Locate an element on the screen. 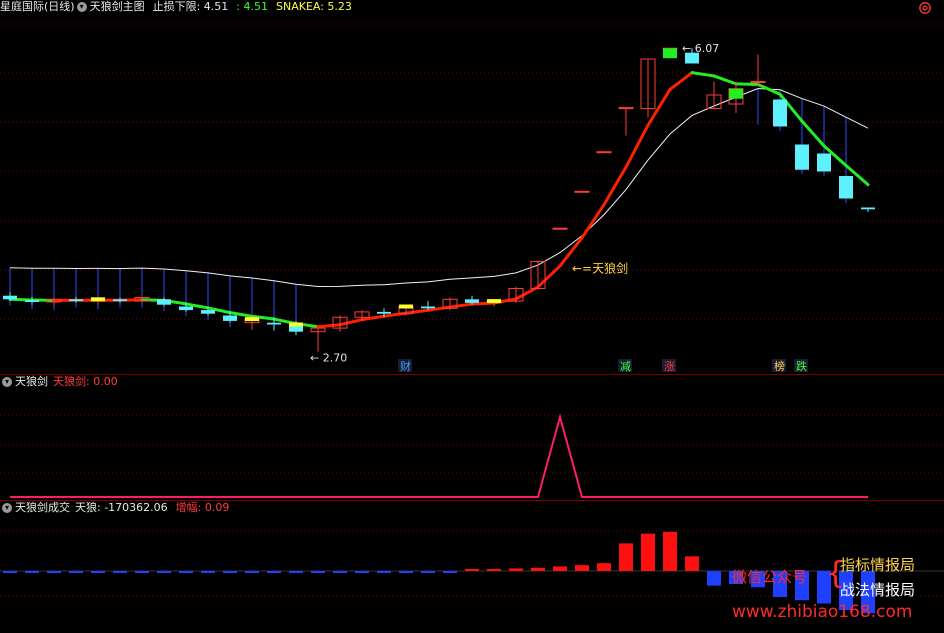 The image size is (944, 633). watermark-line1: 指标情报局 is located at coordinates (877, 564).